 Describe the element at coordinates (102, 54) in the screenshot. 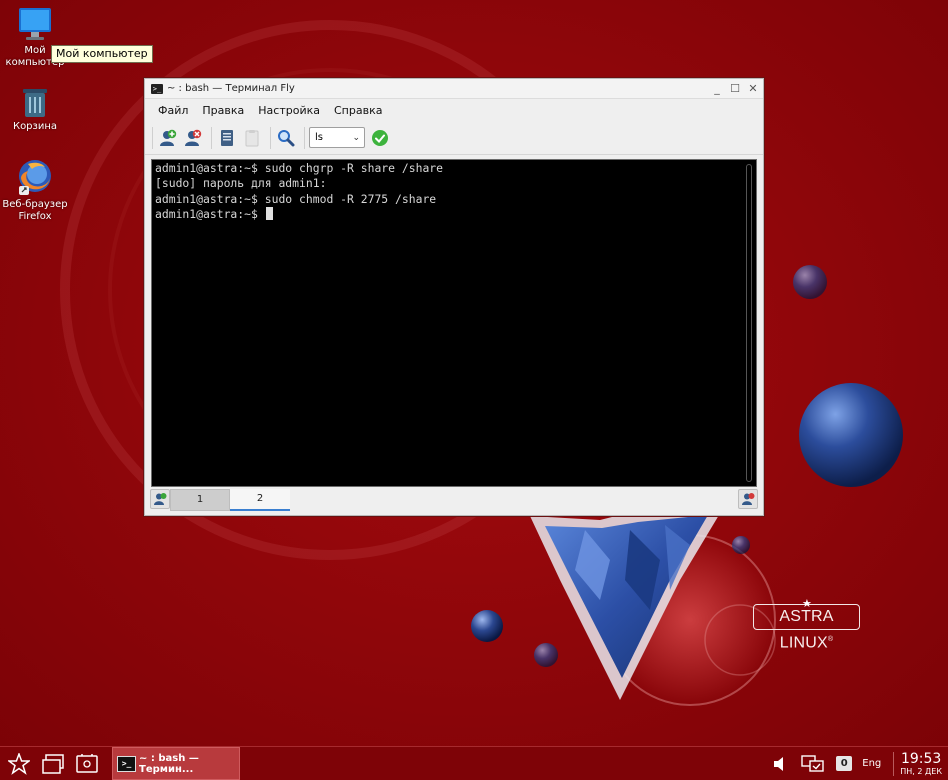

I see `tooltip: Мой компьютер` at that location.